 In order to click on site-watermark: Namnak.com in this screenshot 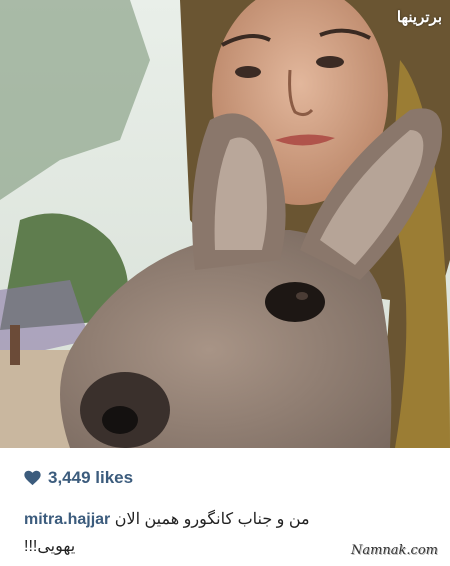, I will do `click(394, 550)`.